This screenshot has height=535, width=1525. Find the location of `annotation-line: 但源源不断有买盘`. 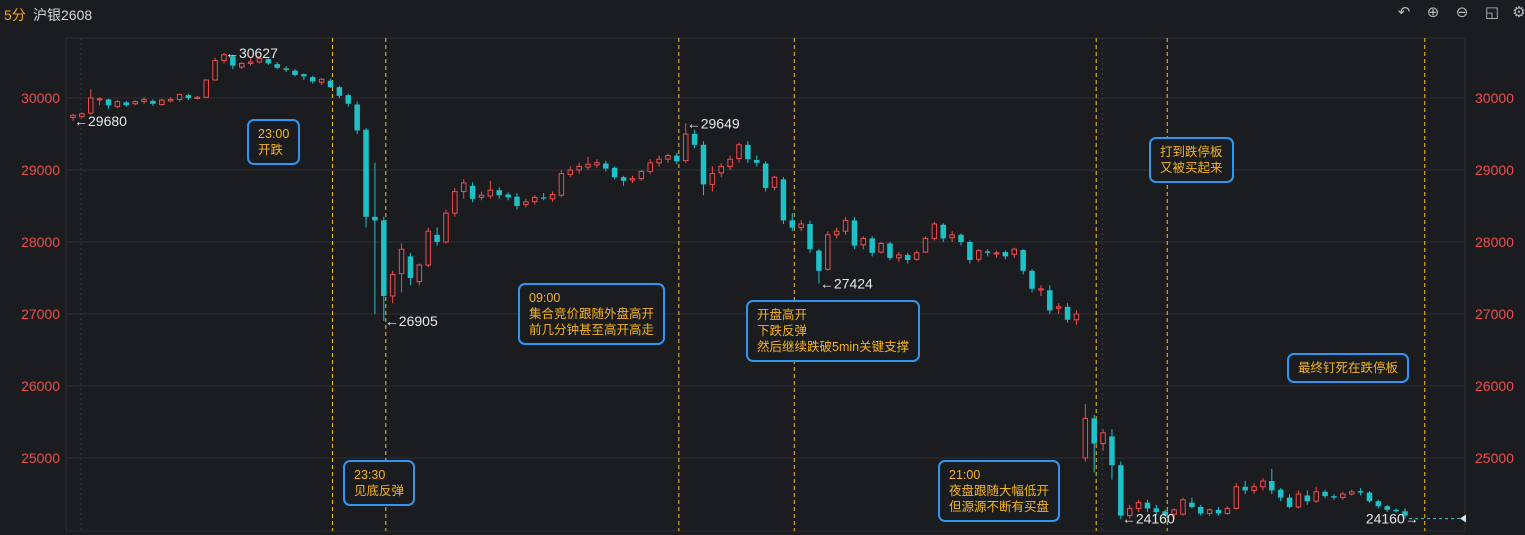

annotation-line: 但源源不断有买盘 is located at coordinates (999, 507).